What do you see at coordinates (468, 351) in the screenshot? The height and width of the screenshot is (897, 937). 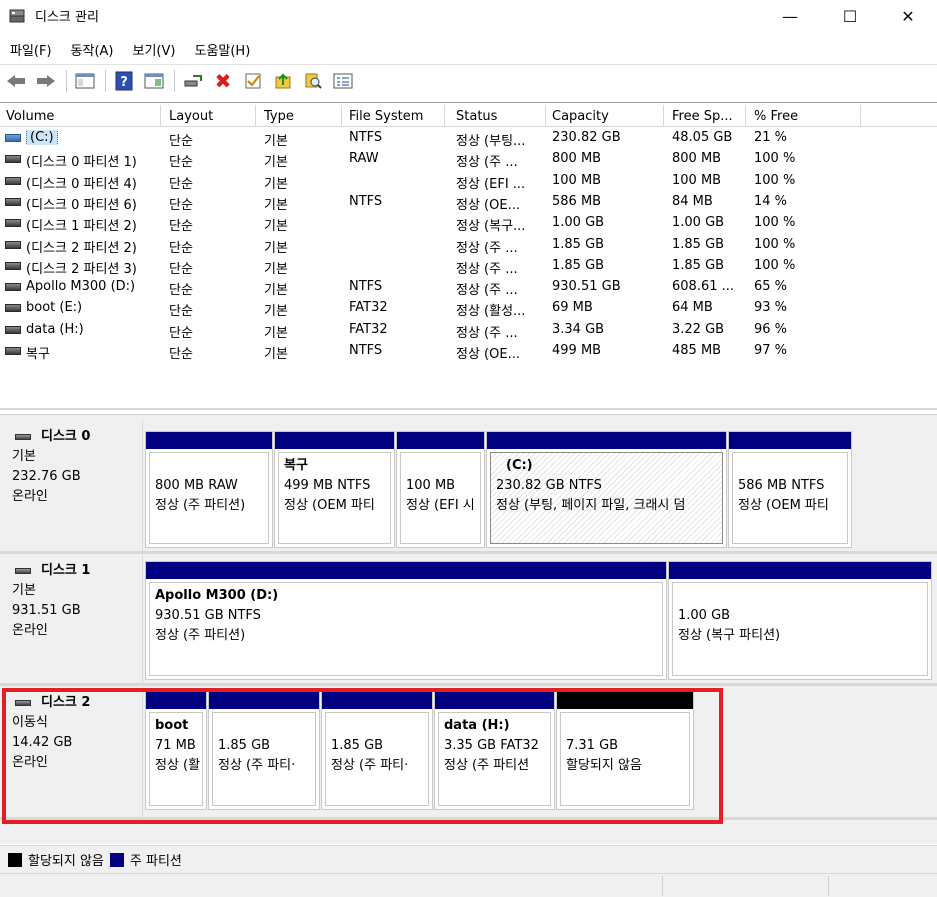 I see `table-row: 복구 단순 기본 NTFS 정상 (OE... 499 MB 485 MB 97 %` at bounding box center [468, 351].